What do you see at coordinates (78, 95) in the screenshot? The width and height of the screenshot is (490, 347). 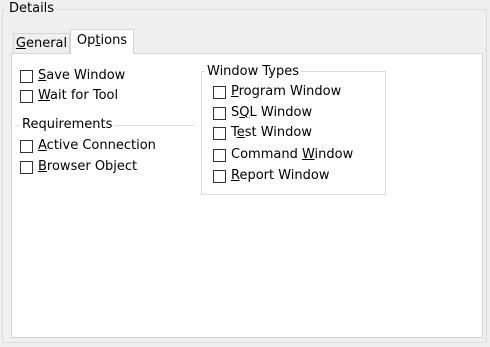 I see `wait-for-tool-label: Wait for Tool` at bounding box center [78, 95].